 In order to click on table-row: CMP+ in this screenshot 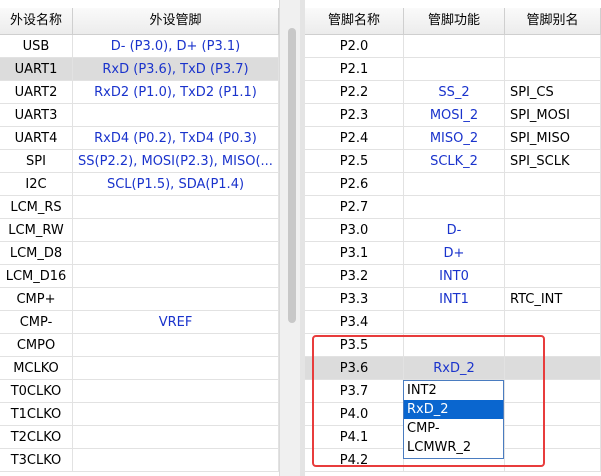, I will do `click(139, 299)`.